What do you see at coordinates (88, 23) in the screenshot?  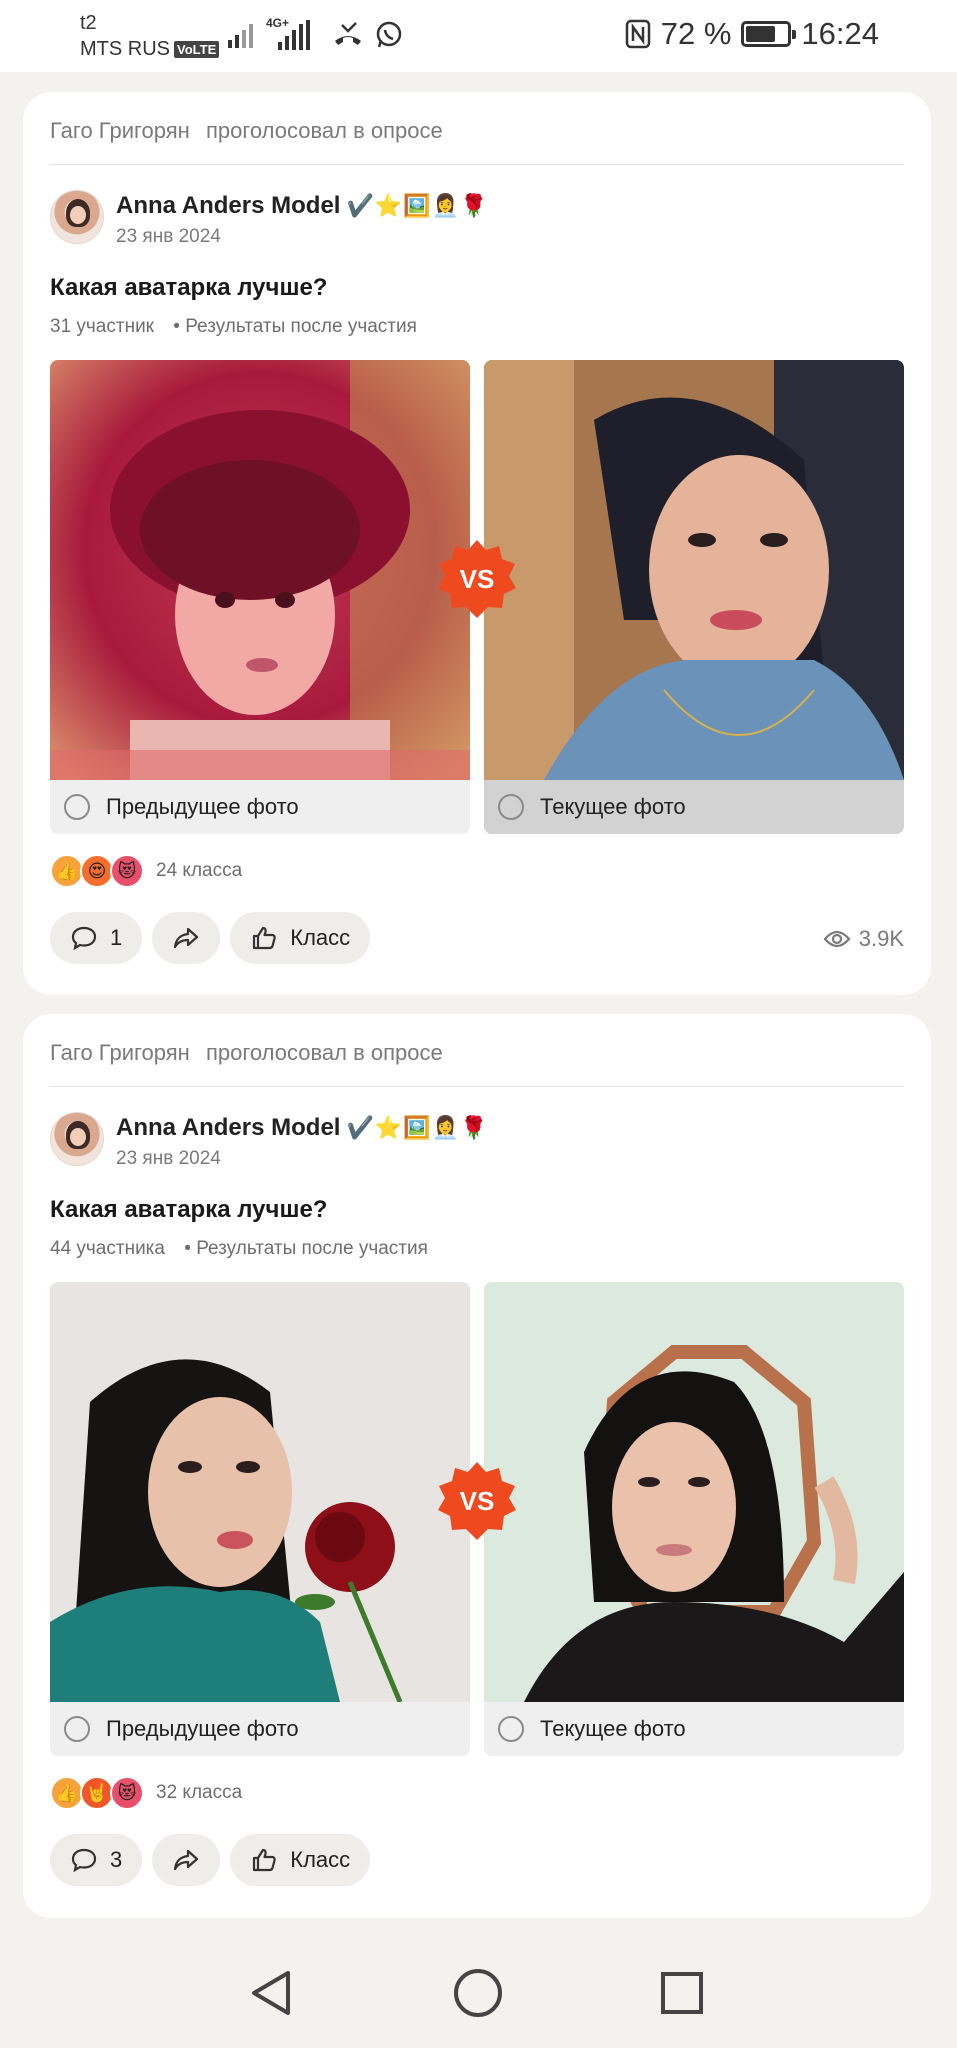 I see `carrier-1: t2` at bounding box center [88, 23].